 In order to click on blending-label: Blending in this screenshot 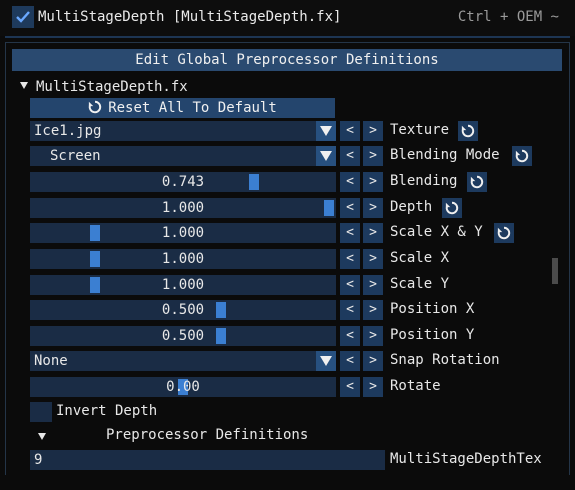, I will do `click(424, 181)`.